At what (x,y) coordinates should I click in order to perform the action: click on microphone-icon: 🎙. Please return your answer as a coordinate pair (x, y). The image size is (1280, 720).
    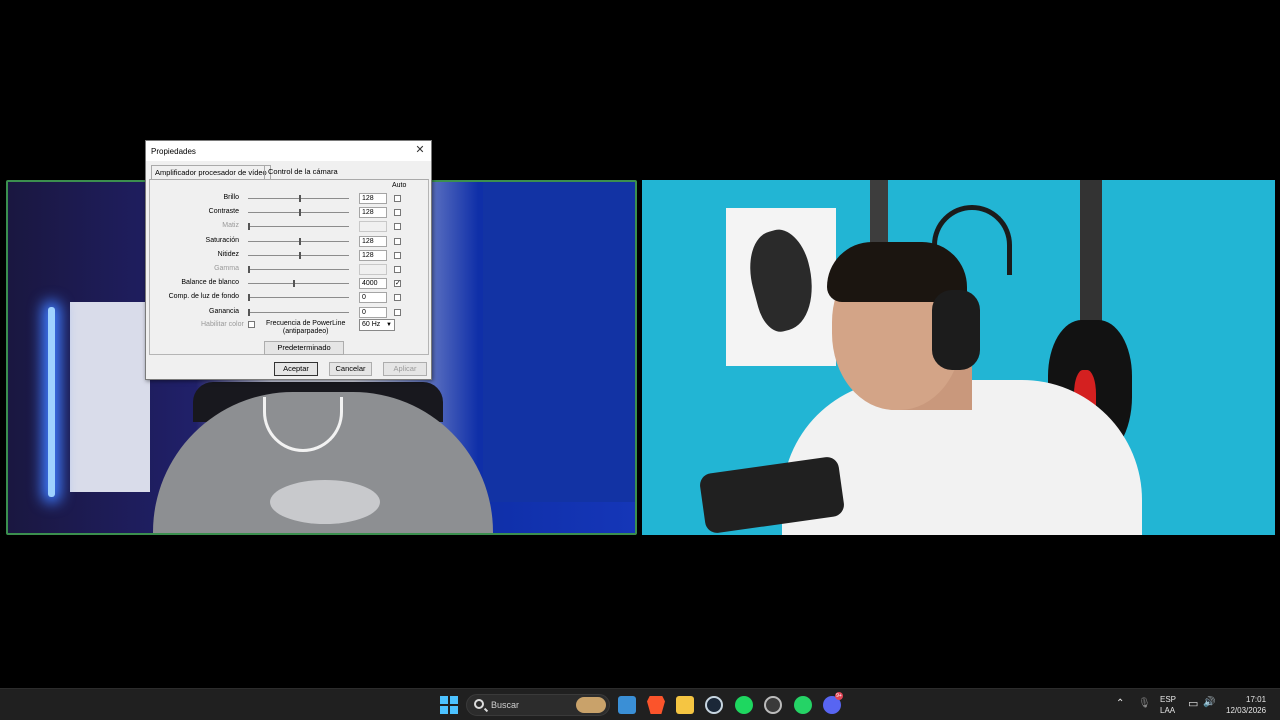
    Looking at the image, I should click on (1144, 703).